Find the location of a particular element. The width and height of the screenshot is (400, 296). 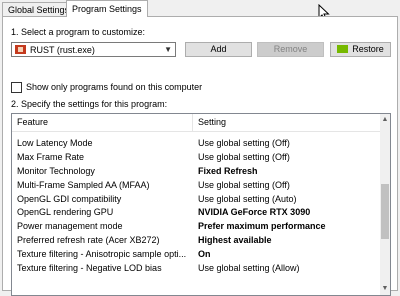

feature-cell: Max Frame Rate is located at coordinates (51, 156).